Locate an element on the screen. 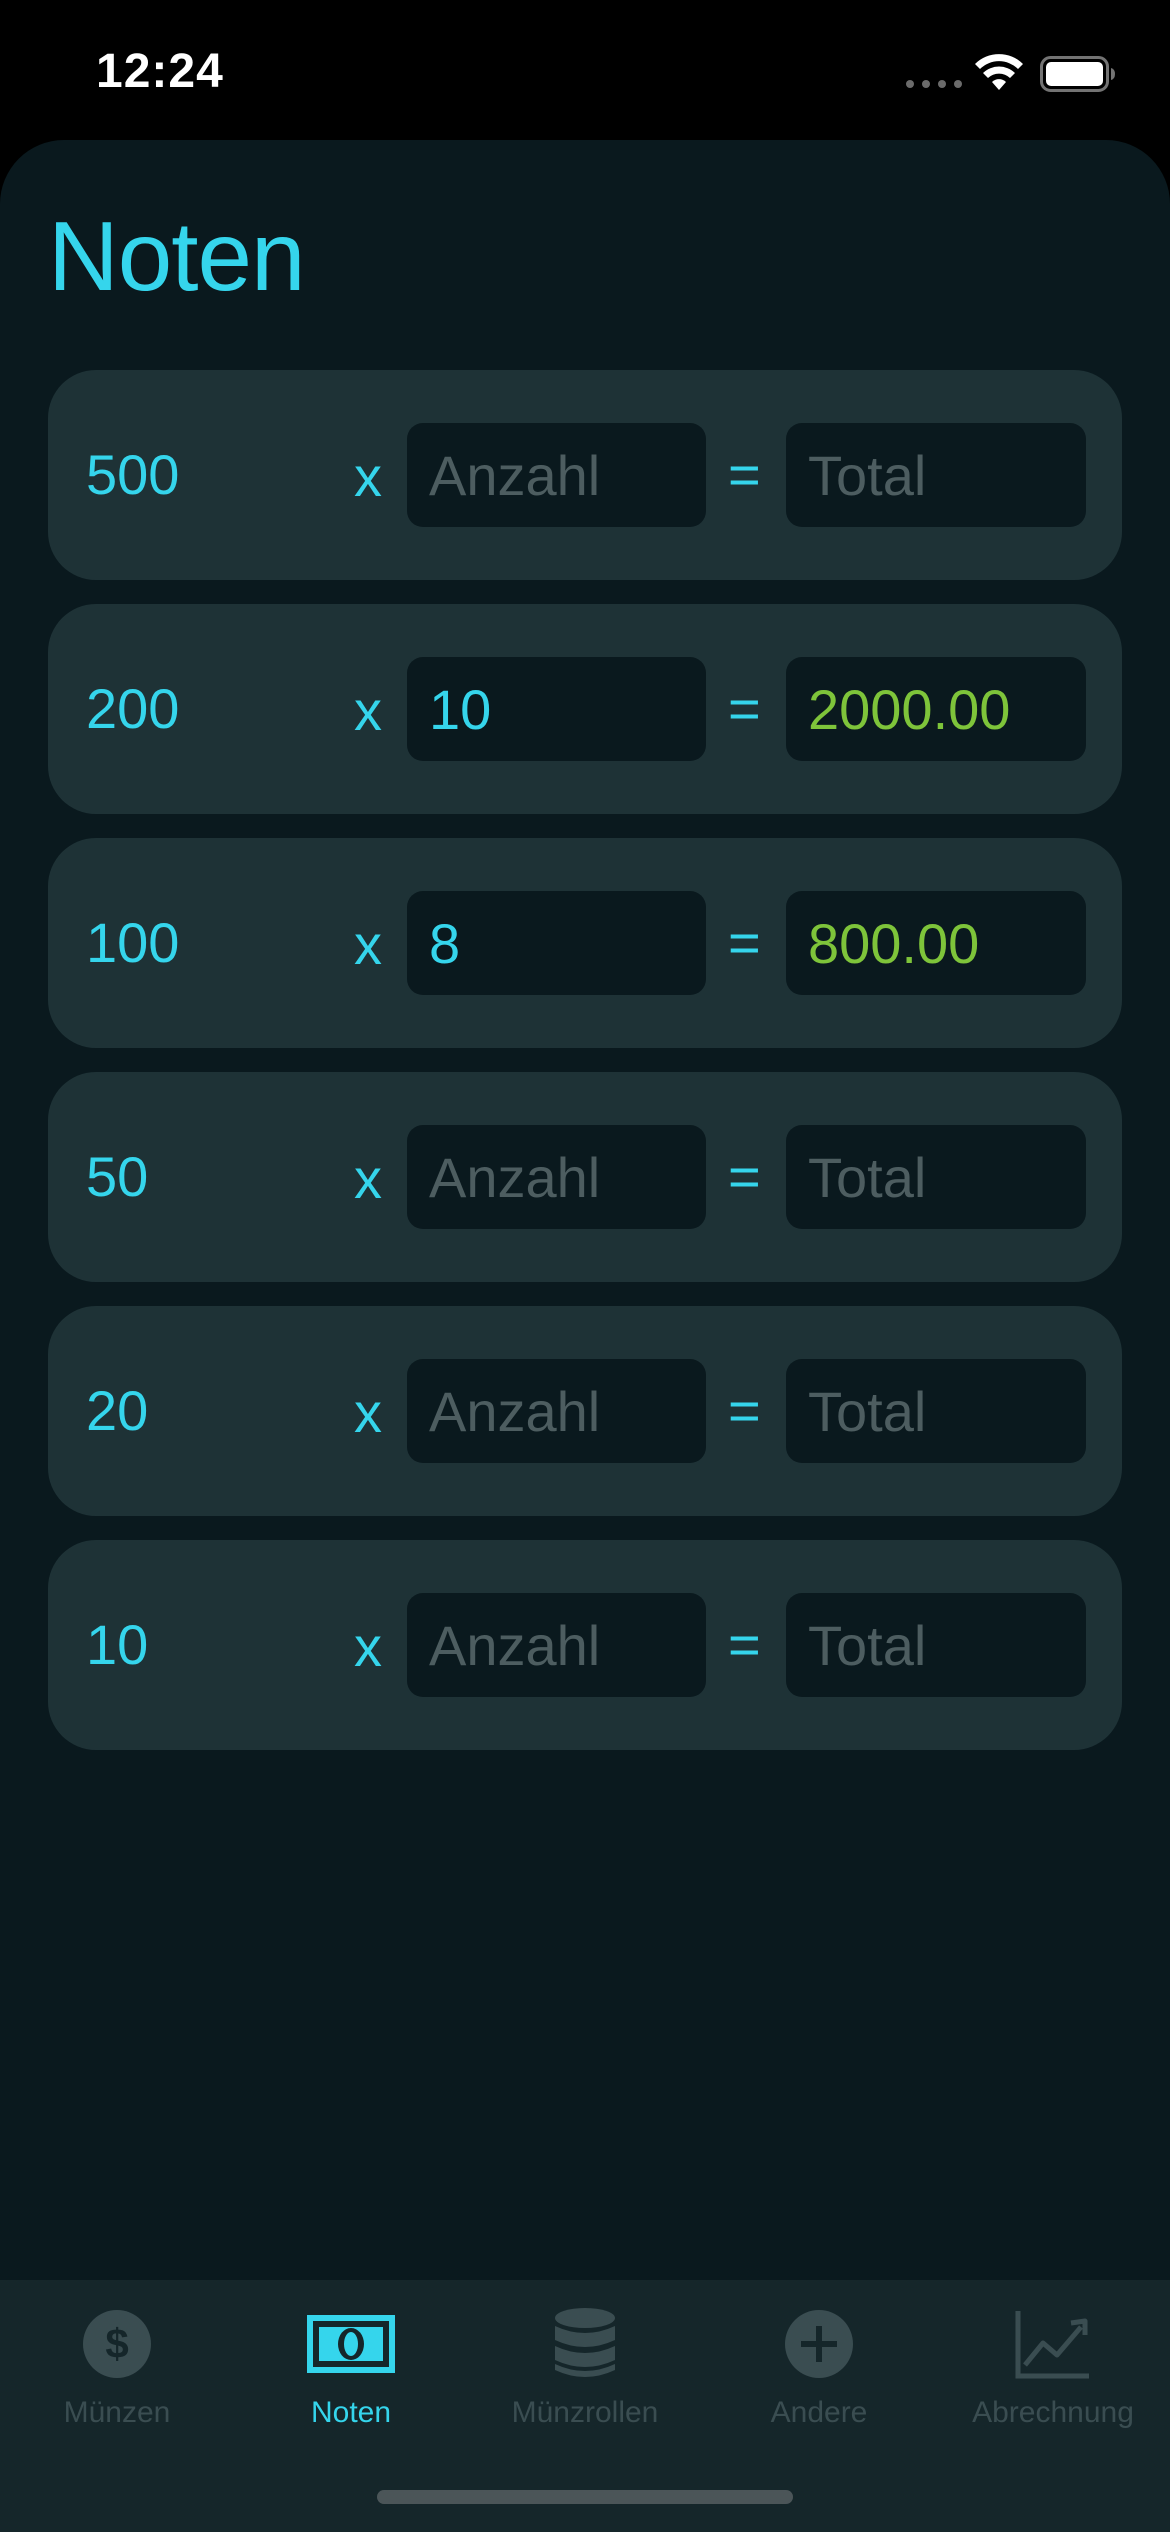 Image resolution: width=1170 pixels, height=2532 pixels. tab-muenzen: $ Münzen is located at coordinates (117, 2370).